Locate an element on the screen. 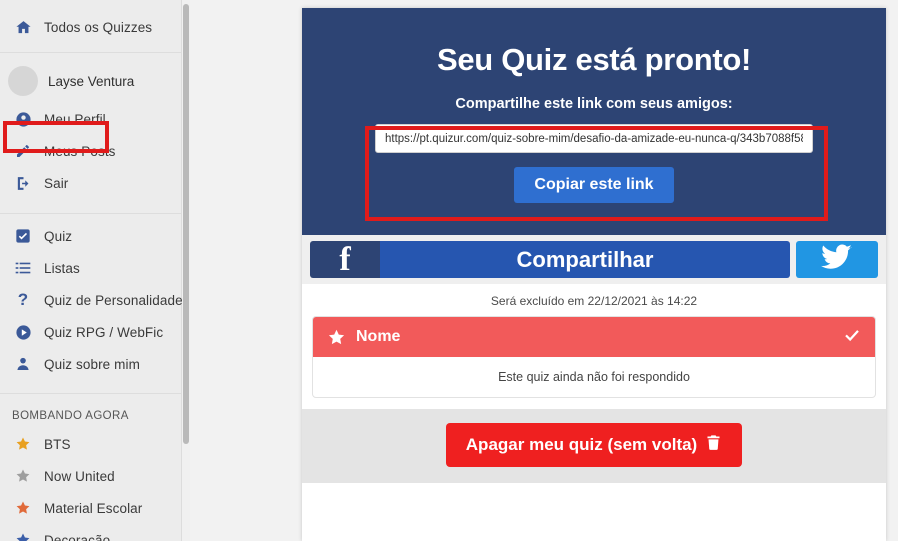  sidebar-item-label: Todos os Quizzes is located at coordinates (98, 27).